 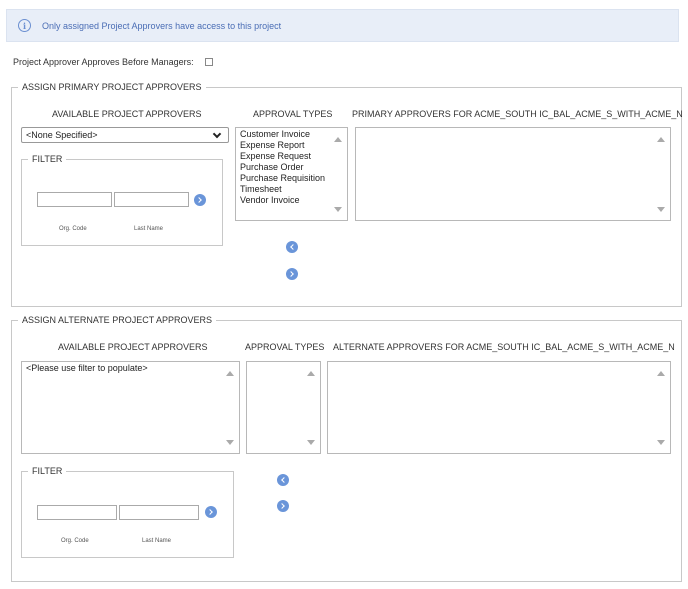 What do you see at coordinates (291, 200) in the screenshot?
I see `approval-type-option: Vendor Invoice` at bounding box center [291, 200].